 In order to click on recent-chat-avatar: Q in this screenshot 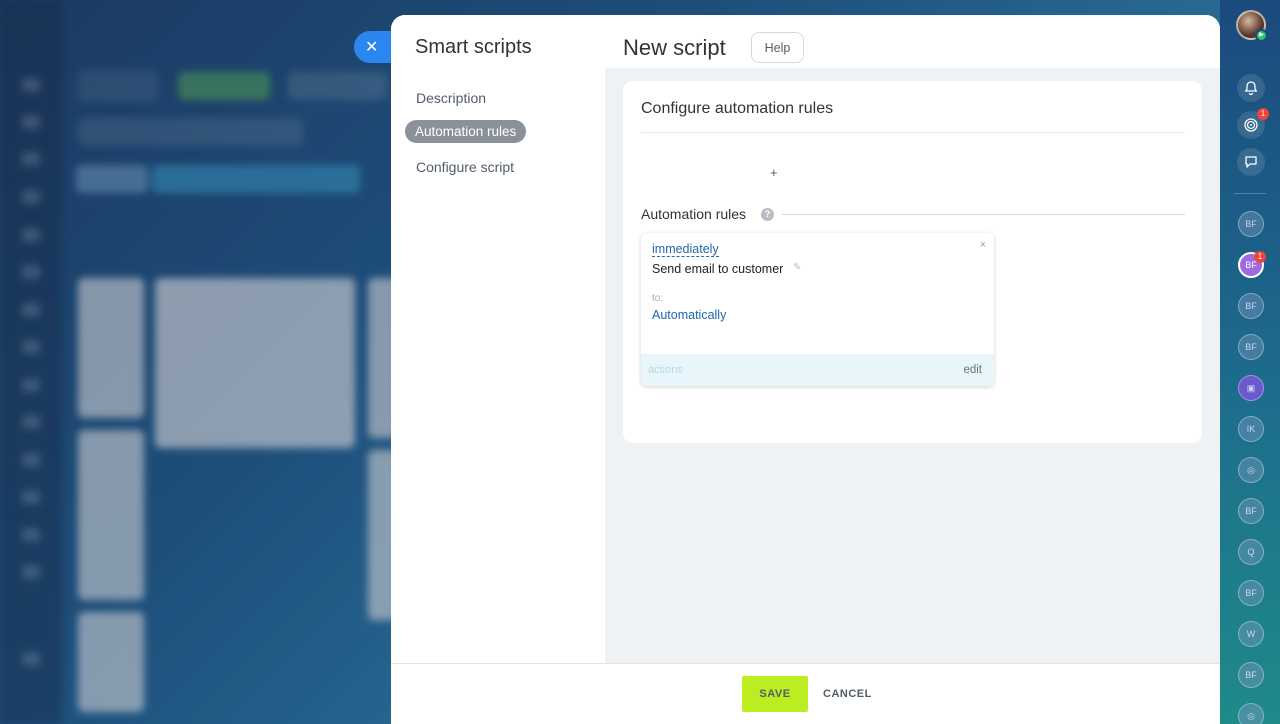, I will do `click(1251, 552)`.